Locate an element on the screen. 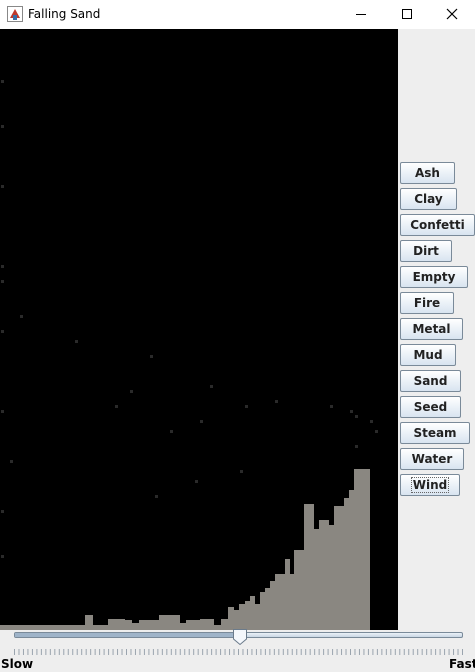 This screenshot has width=475, height=672. element-button-ash: Ash is located at coordinates (427, 173).